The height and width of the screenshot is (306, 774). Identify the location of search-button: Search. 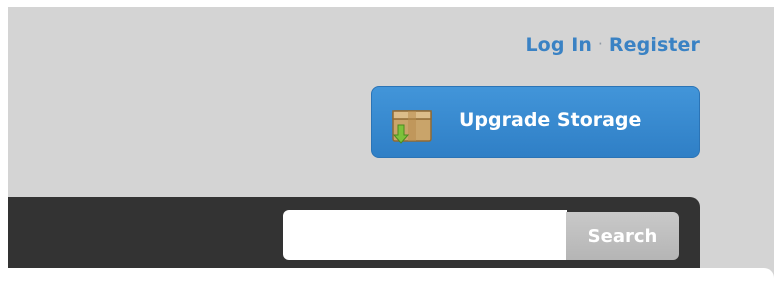
(622, 236).